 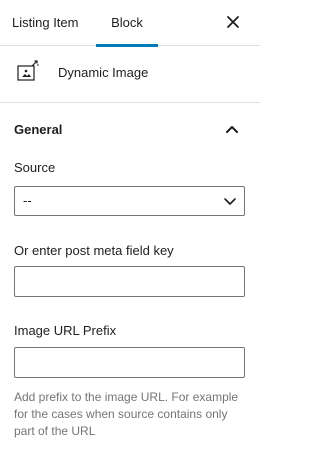 I want to click on source-label: Source, so click(x=35, y=167).